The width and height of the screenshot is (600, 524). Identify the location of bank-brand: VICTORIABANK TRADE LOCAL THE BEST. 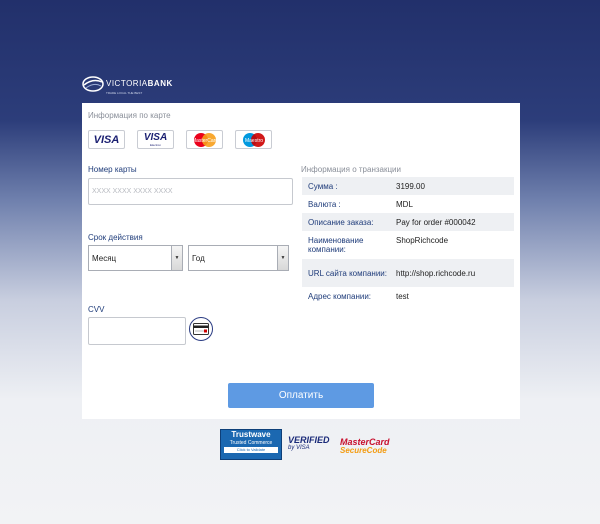
(139, 84).